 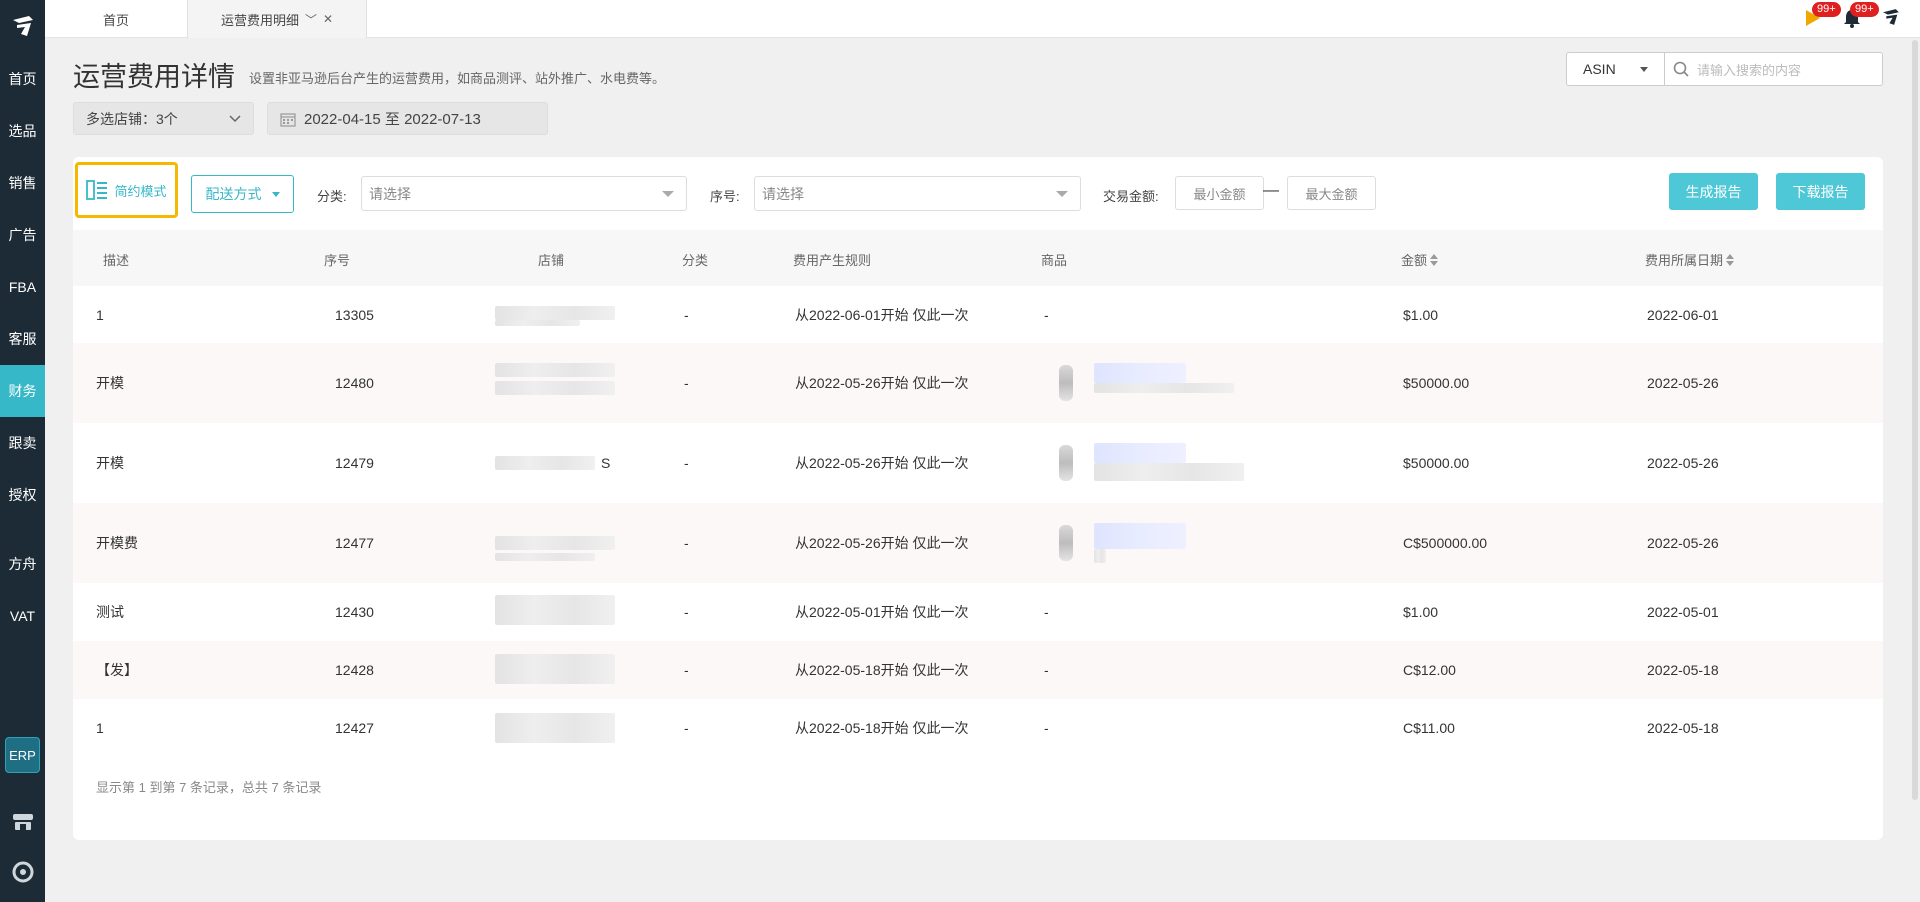 What do you see at coordinates (524, 193) in the screenshot?
I see `category-select: 请选择` at bounding box center [524, 193].